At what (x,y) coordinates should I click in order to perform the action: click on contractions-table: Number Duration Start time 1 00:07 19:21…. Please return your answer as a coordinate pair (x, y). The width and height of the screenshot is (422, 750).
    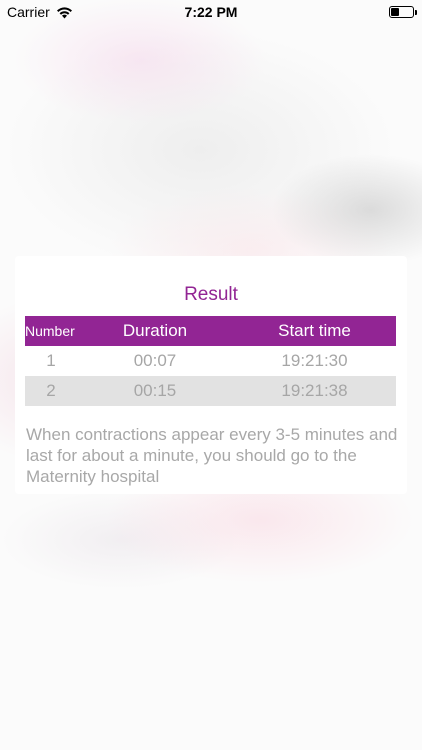
    Looking at the image, I should click on (210, 361).